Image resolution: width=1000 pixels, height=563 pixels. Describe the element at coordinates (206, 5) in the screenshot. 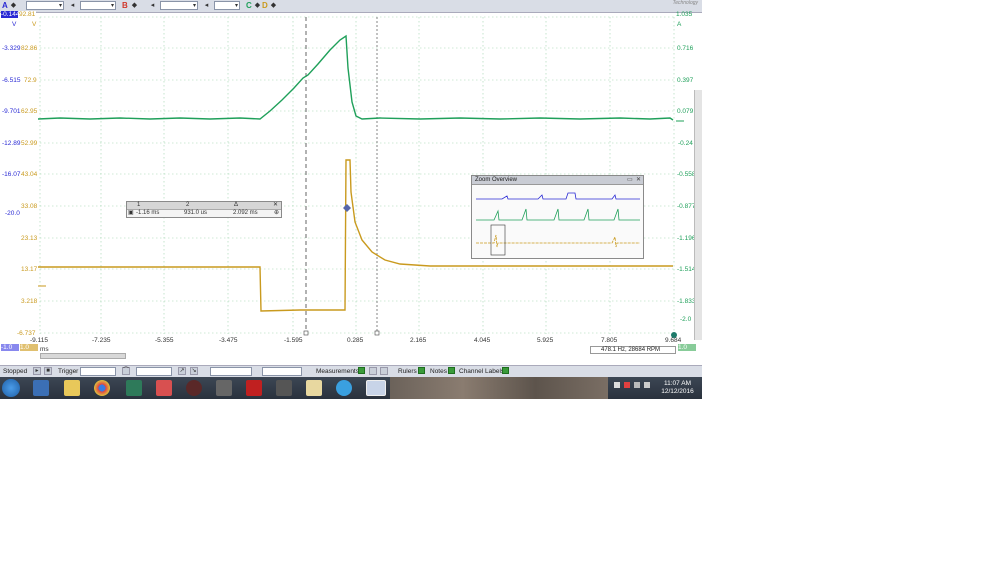

I see `channel-b-coupling-icon: ◂` at that location.